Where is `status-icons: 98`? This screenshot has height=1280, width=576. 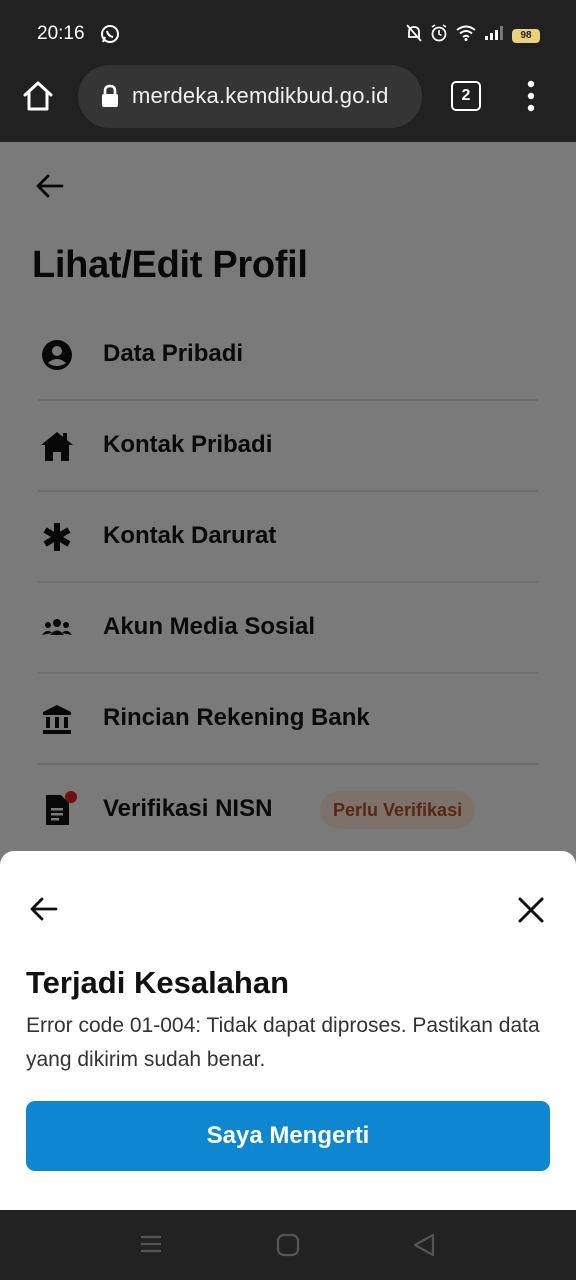
status-icons: 98 is located at coordinates (473, 35).